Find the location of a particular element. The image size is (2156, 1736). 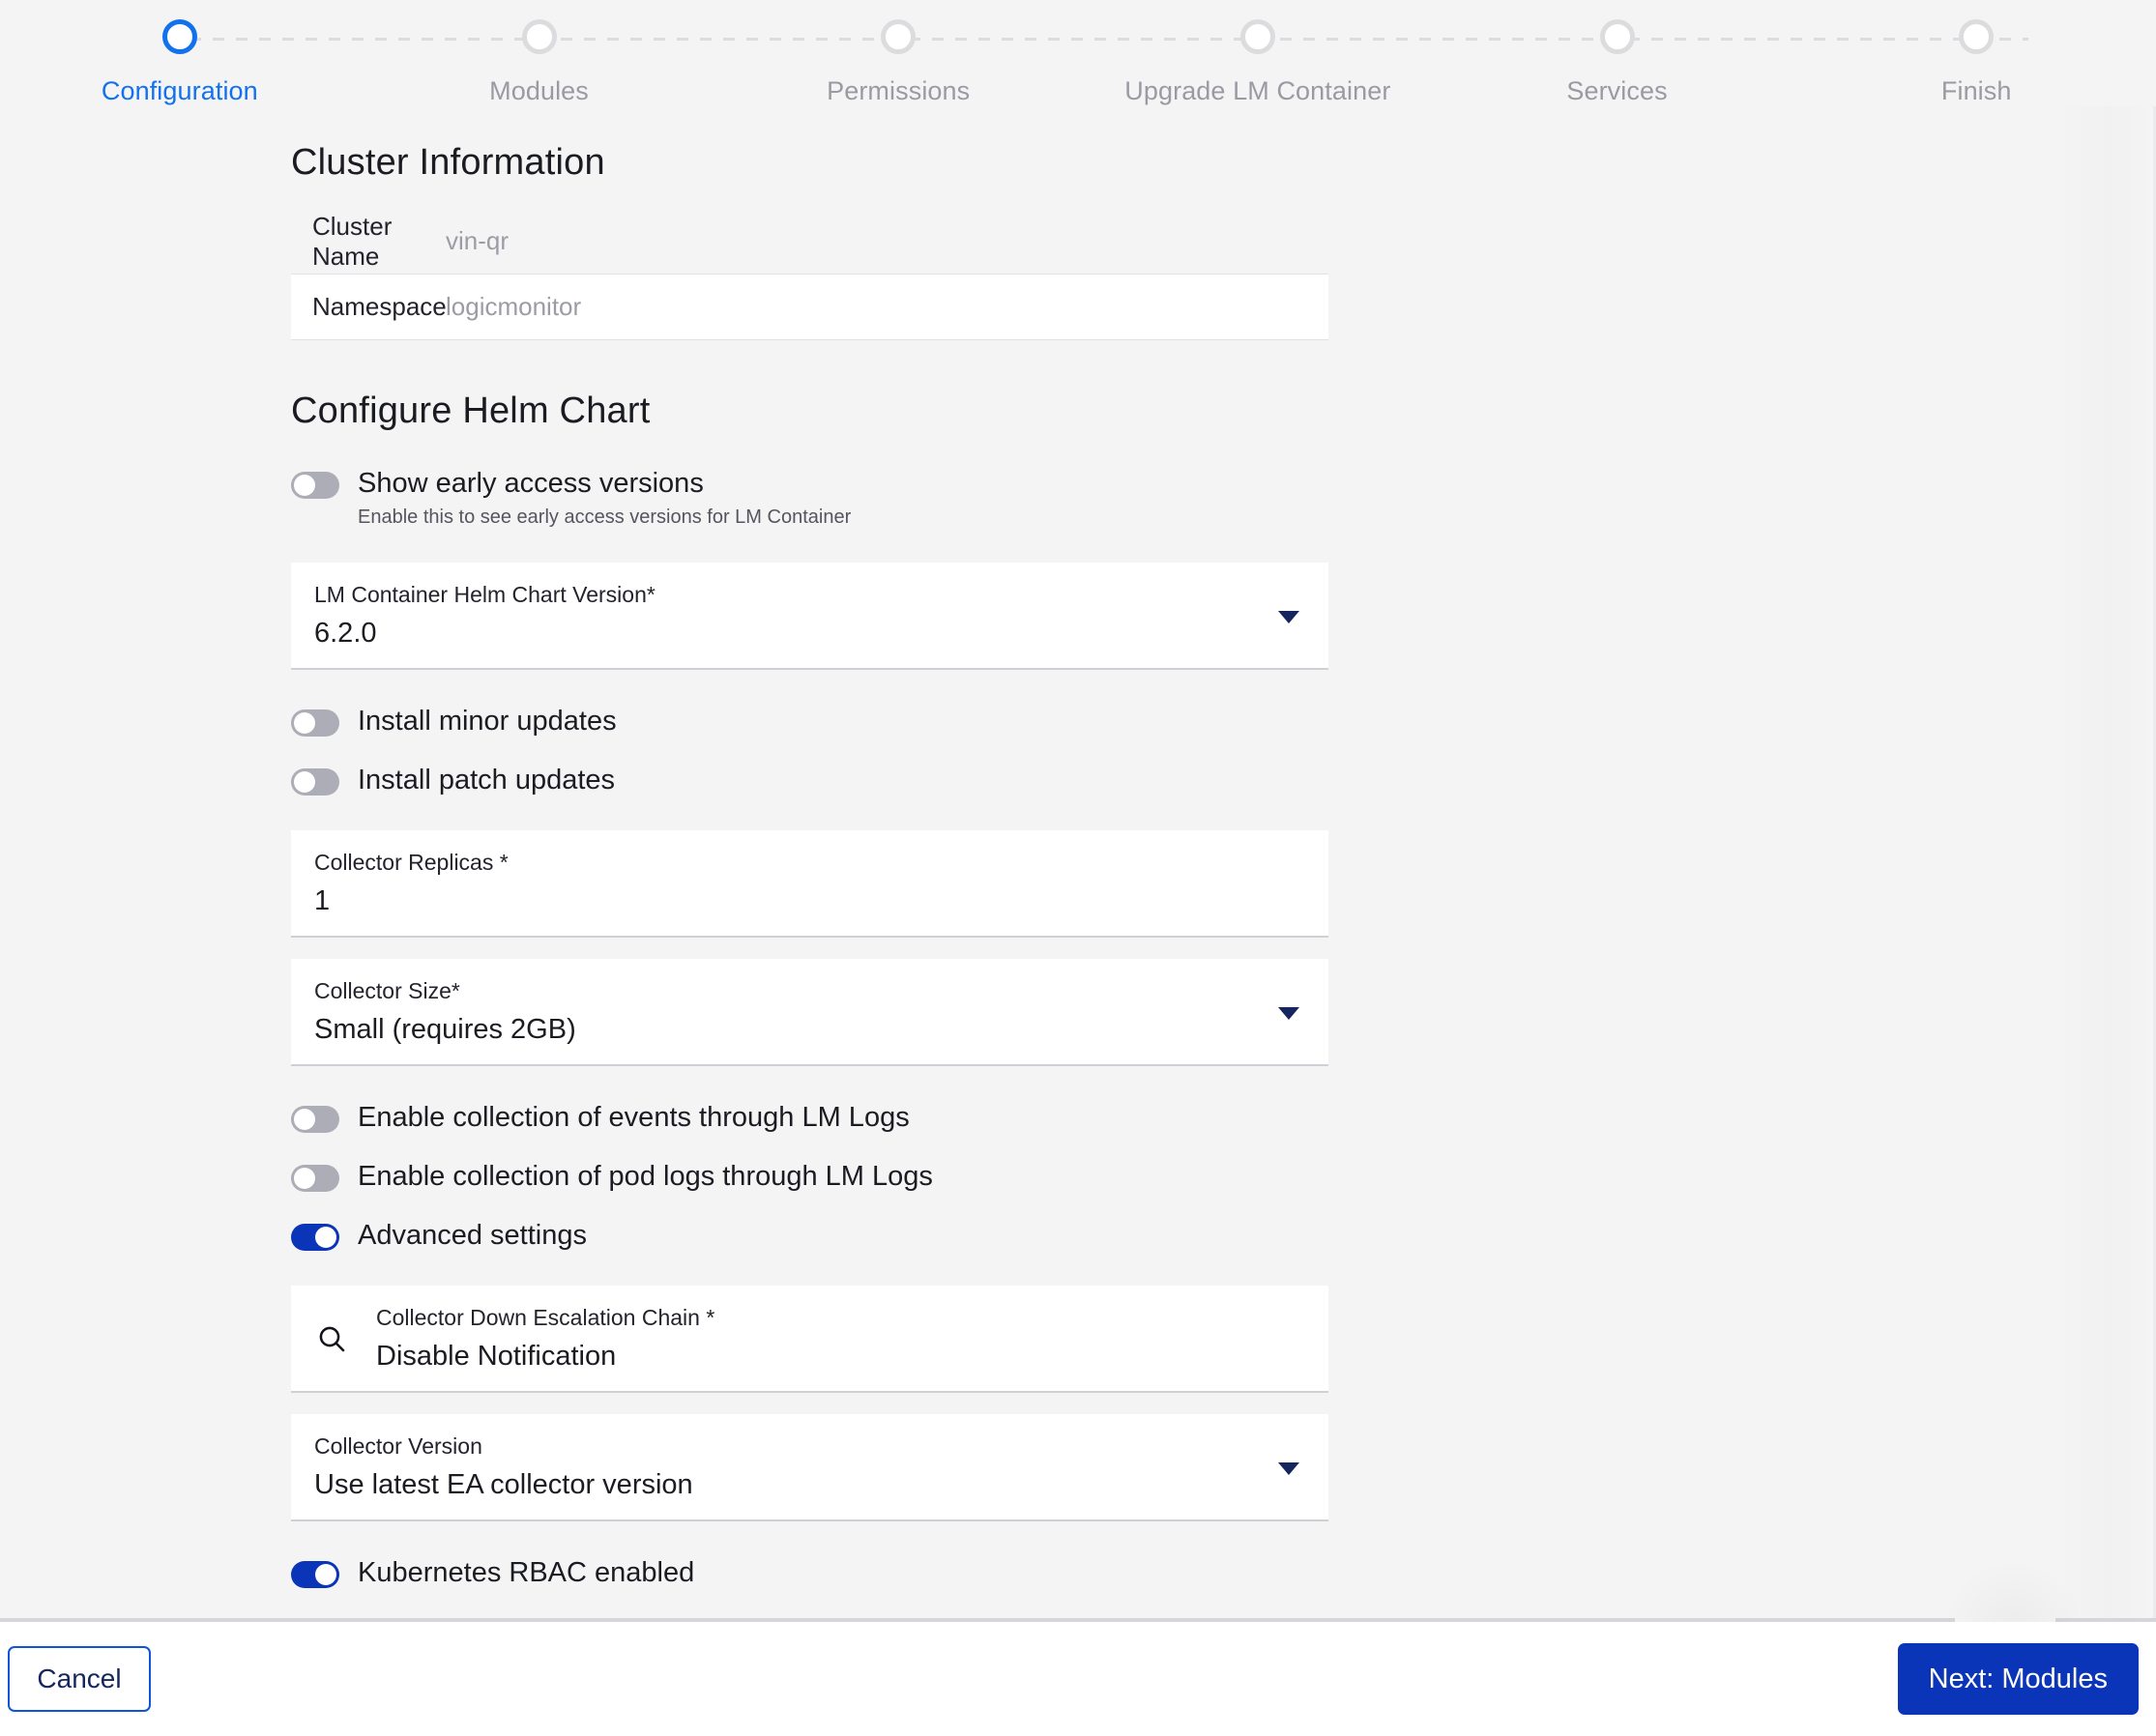

step-modules: Modules is located at coordinates (539, 70).